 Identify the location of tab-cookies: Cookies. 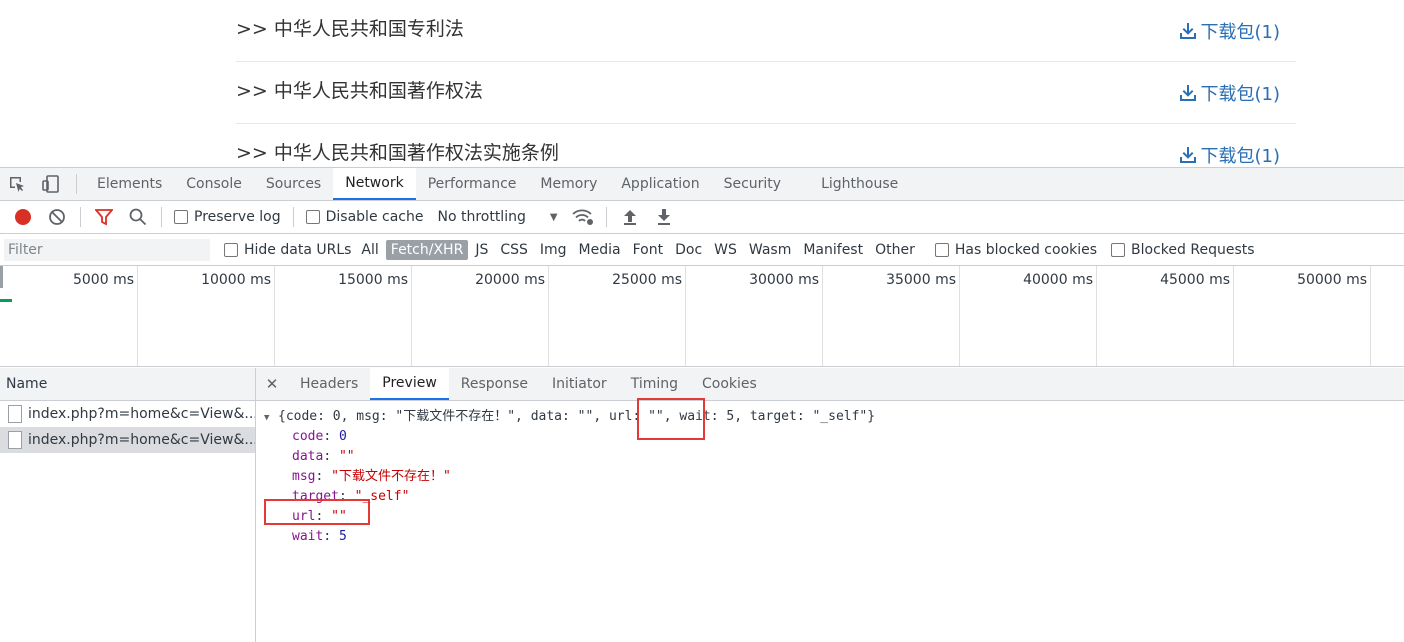
(729, 384).